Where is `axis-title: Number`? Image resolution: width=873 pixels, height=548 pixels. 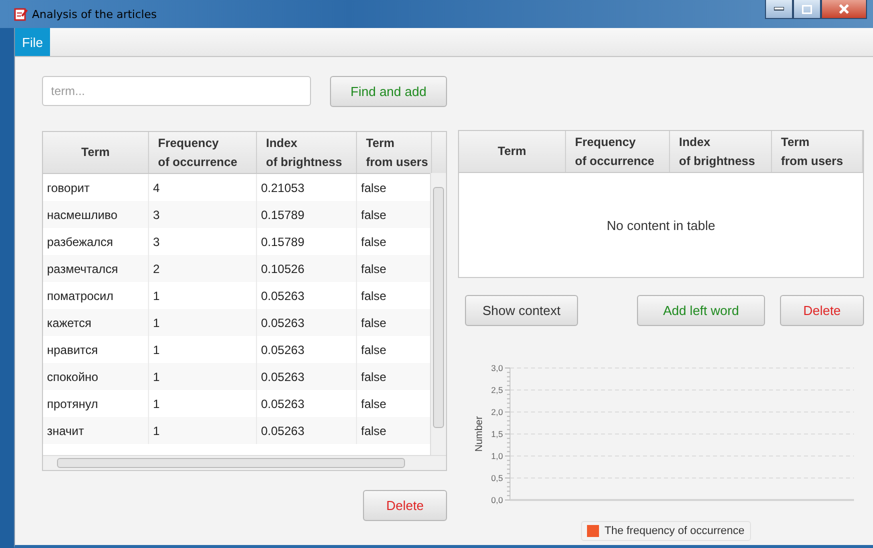
axis-title: Number is located at coordinates (479, 434).